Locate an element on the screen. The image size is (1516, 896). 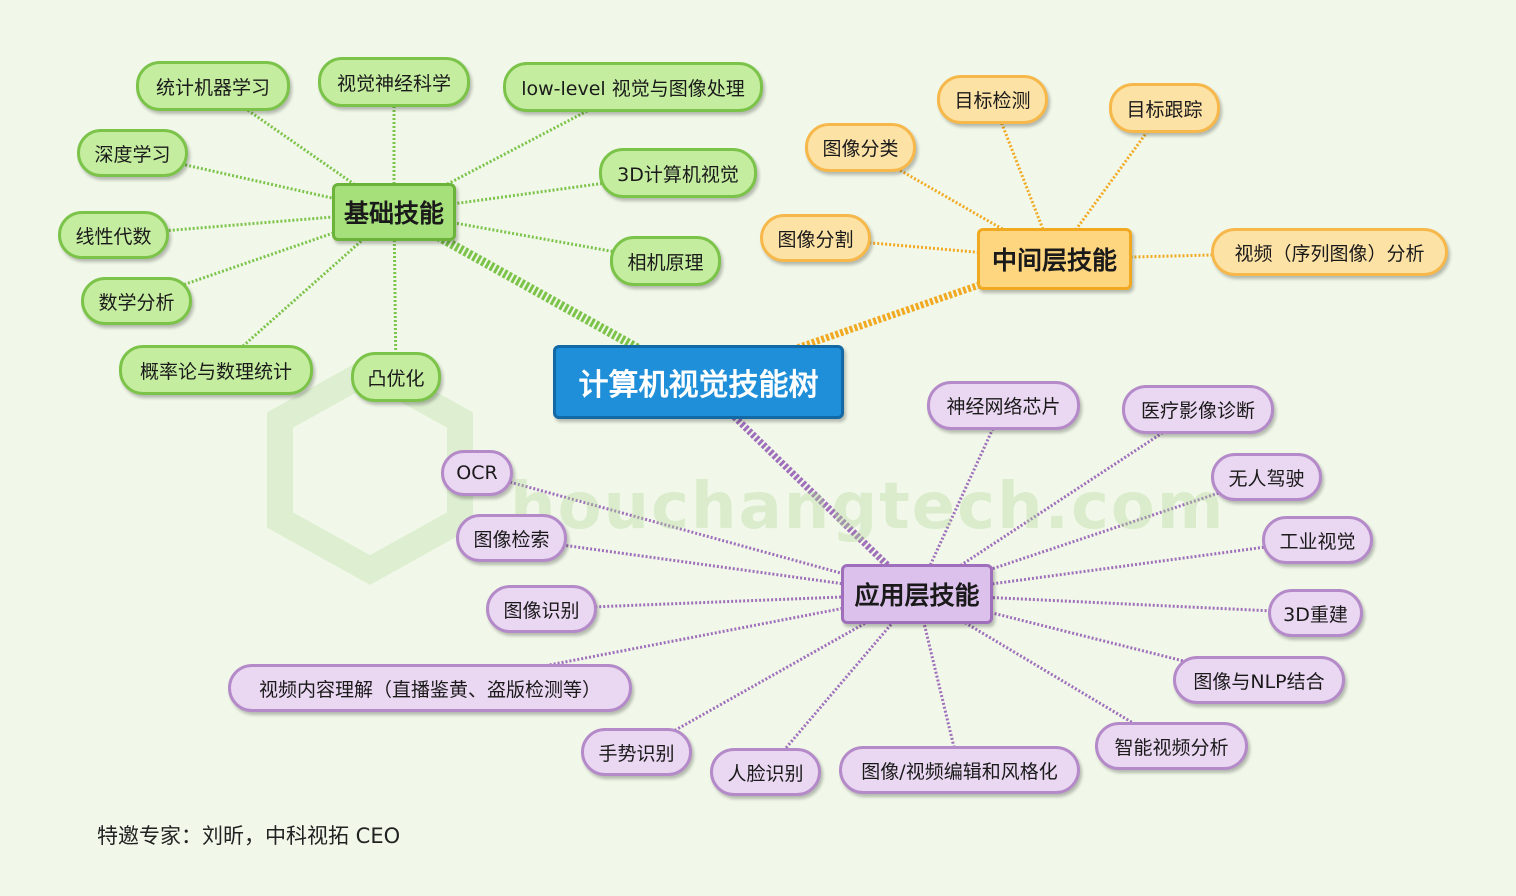
node-3d-vision: 3D计算机视觉 is located at coordinates (678, 173).